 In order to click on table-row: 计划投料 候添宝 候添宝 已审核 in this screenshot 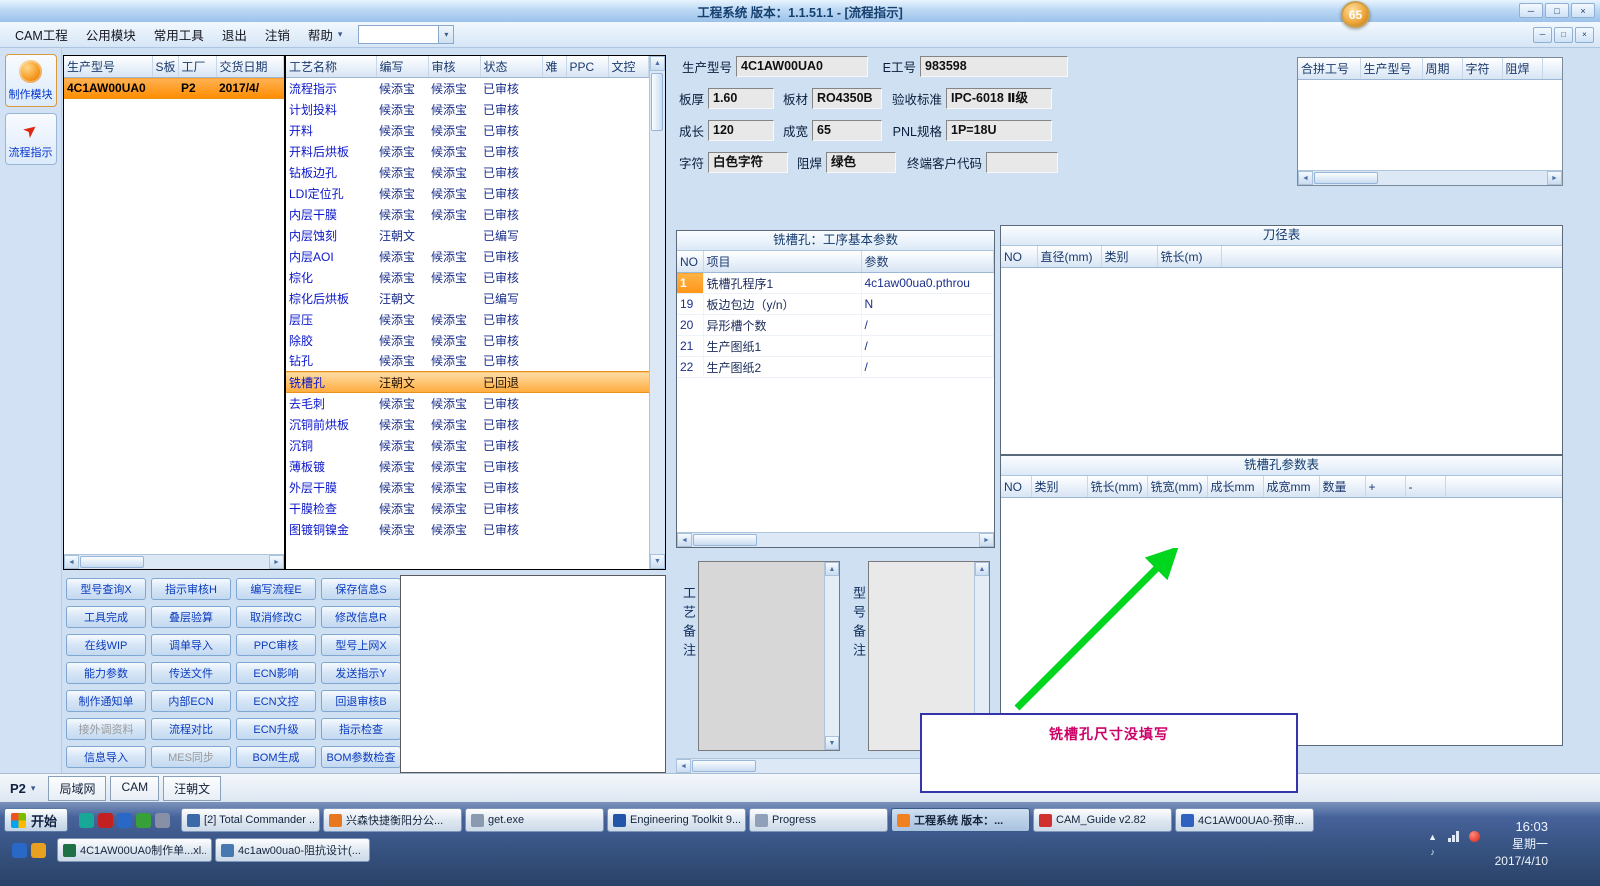, I will do `click(467, 109)`.